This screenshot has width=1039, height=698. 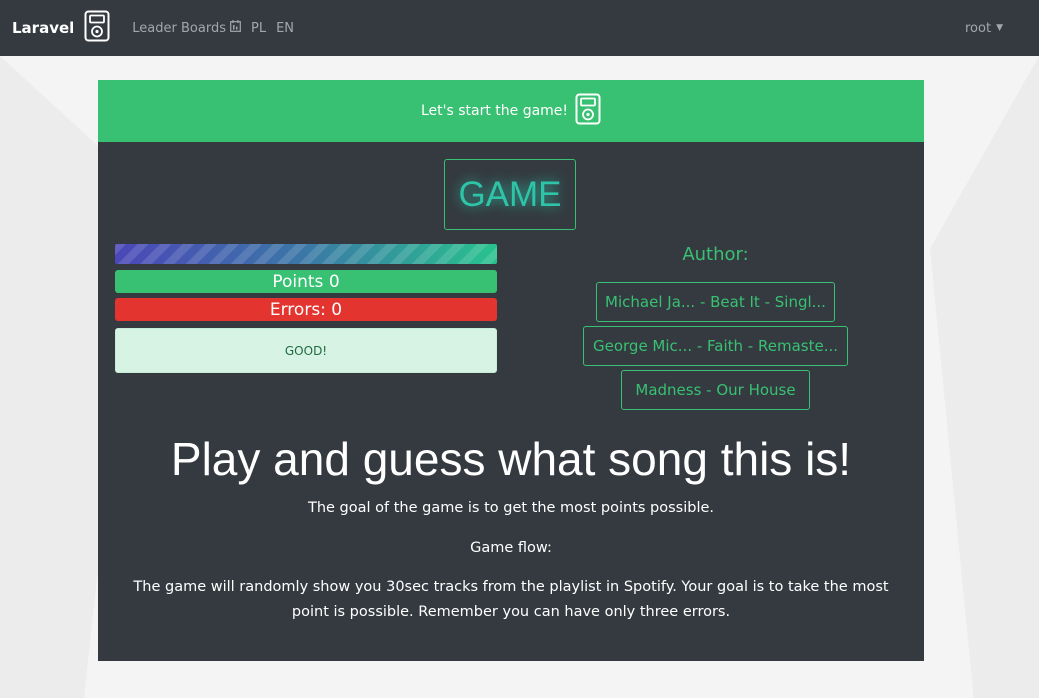 I want to click on time-progress-bar, so click(x=306, y=254).